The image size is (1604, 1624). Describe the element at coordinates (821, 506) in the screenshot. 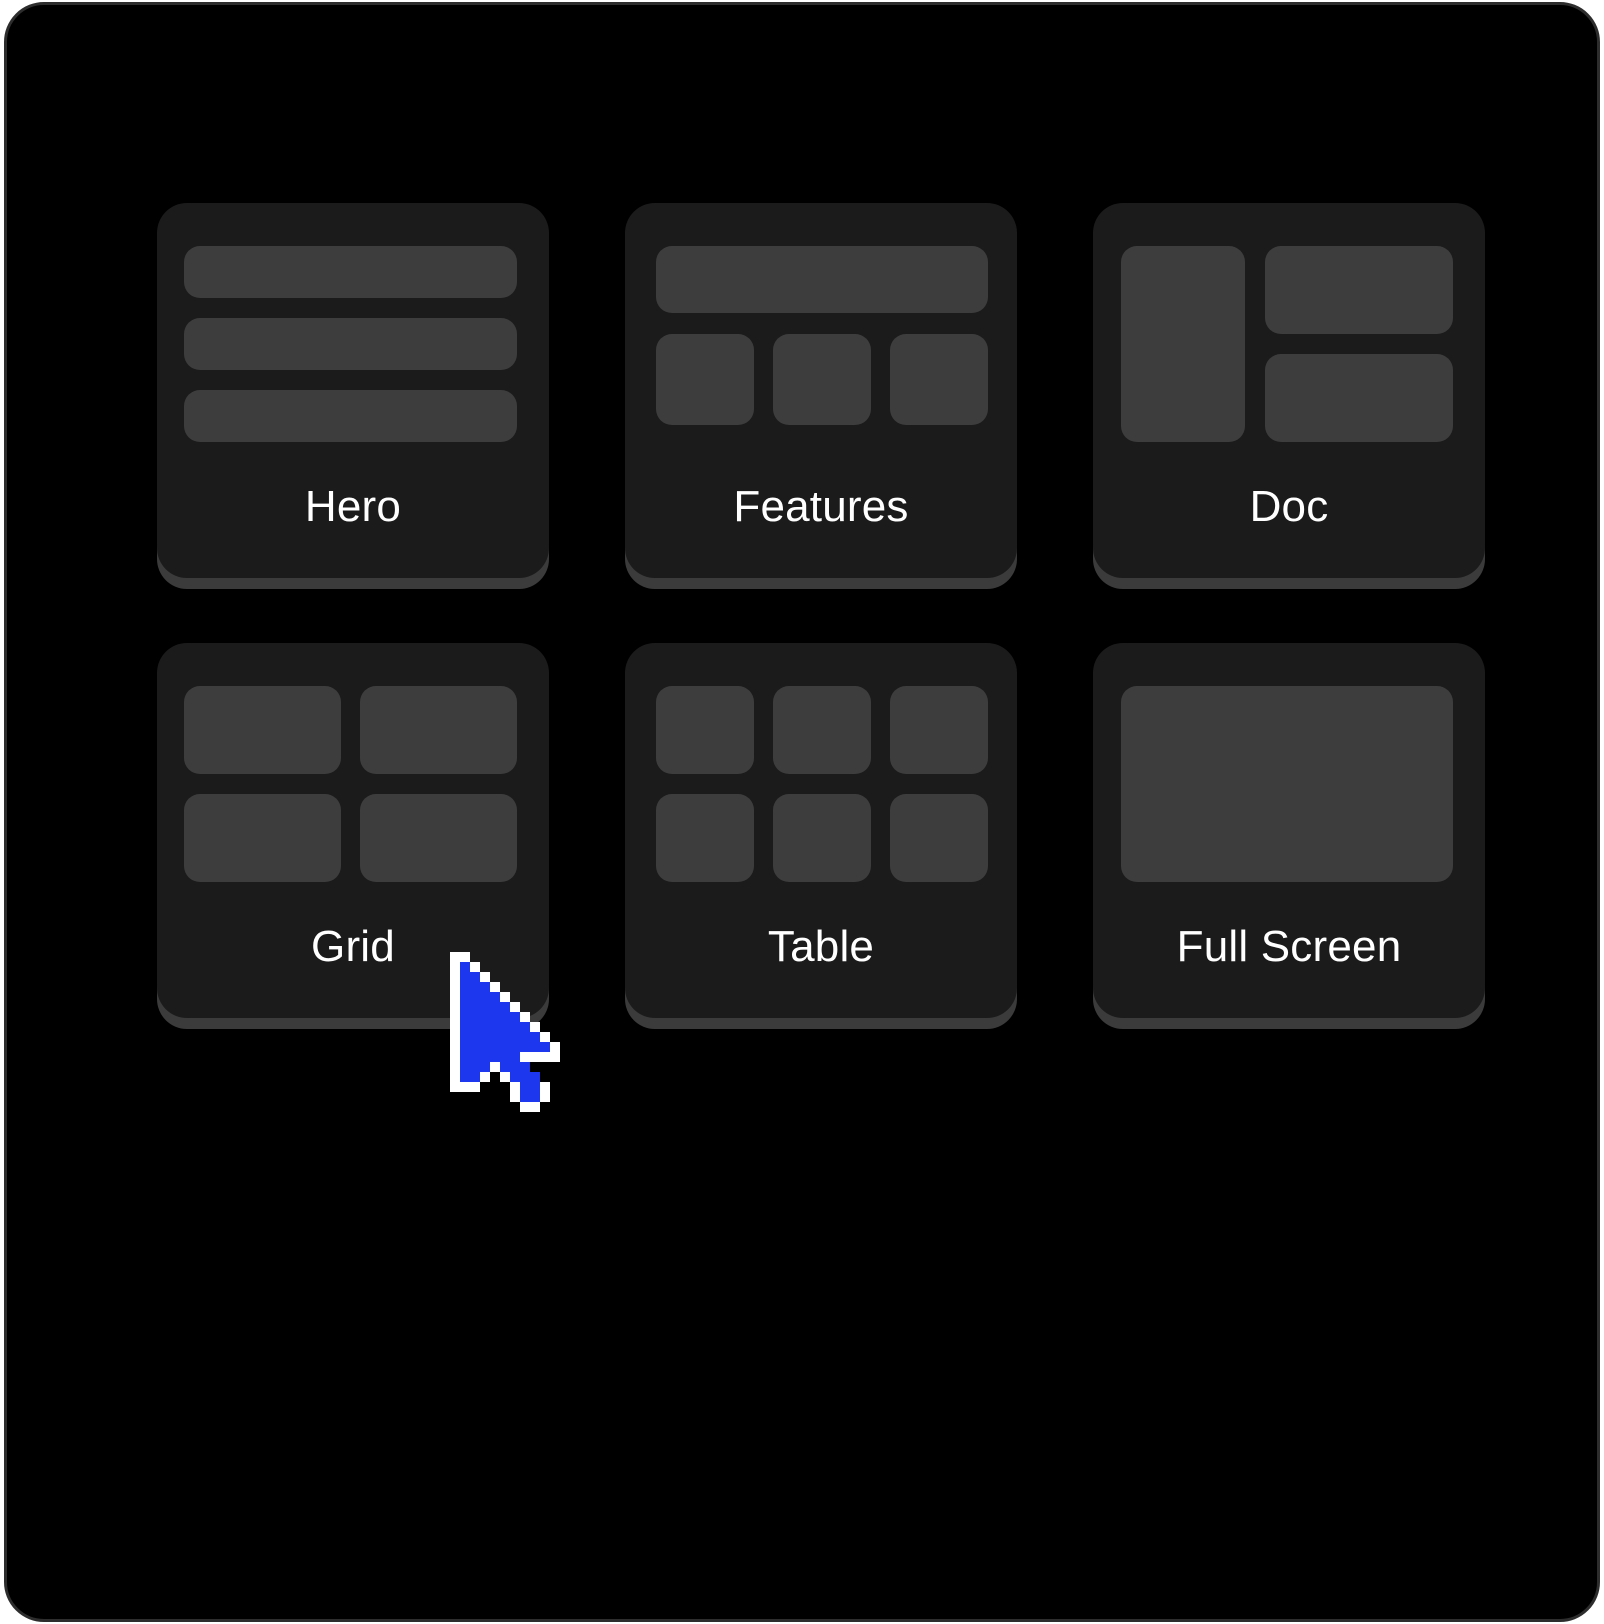

I see `layout-card-label: Features` at that location.